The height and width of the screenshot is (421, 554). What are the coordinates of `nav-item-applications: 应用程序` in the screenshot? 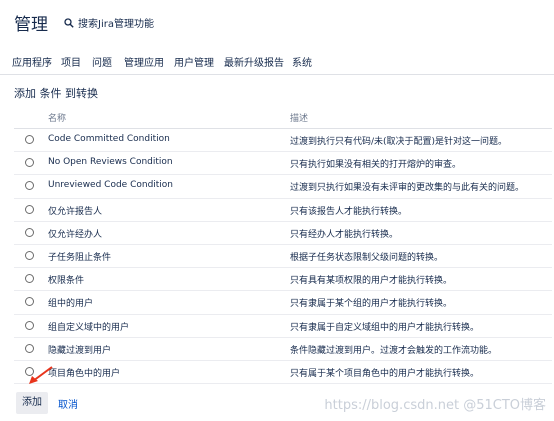 It's located at (32, 61).